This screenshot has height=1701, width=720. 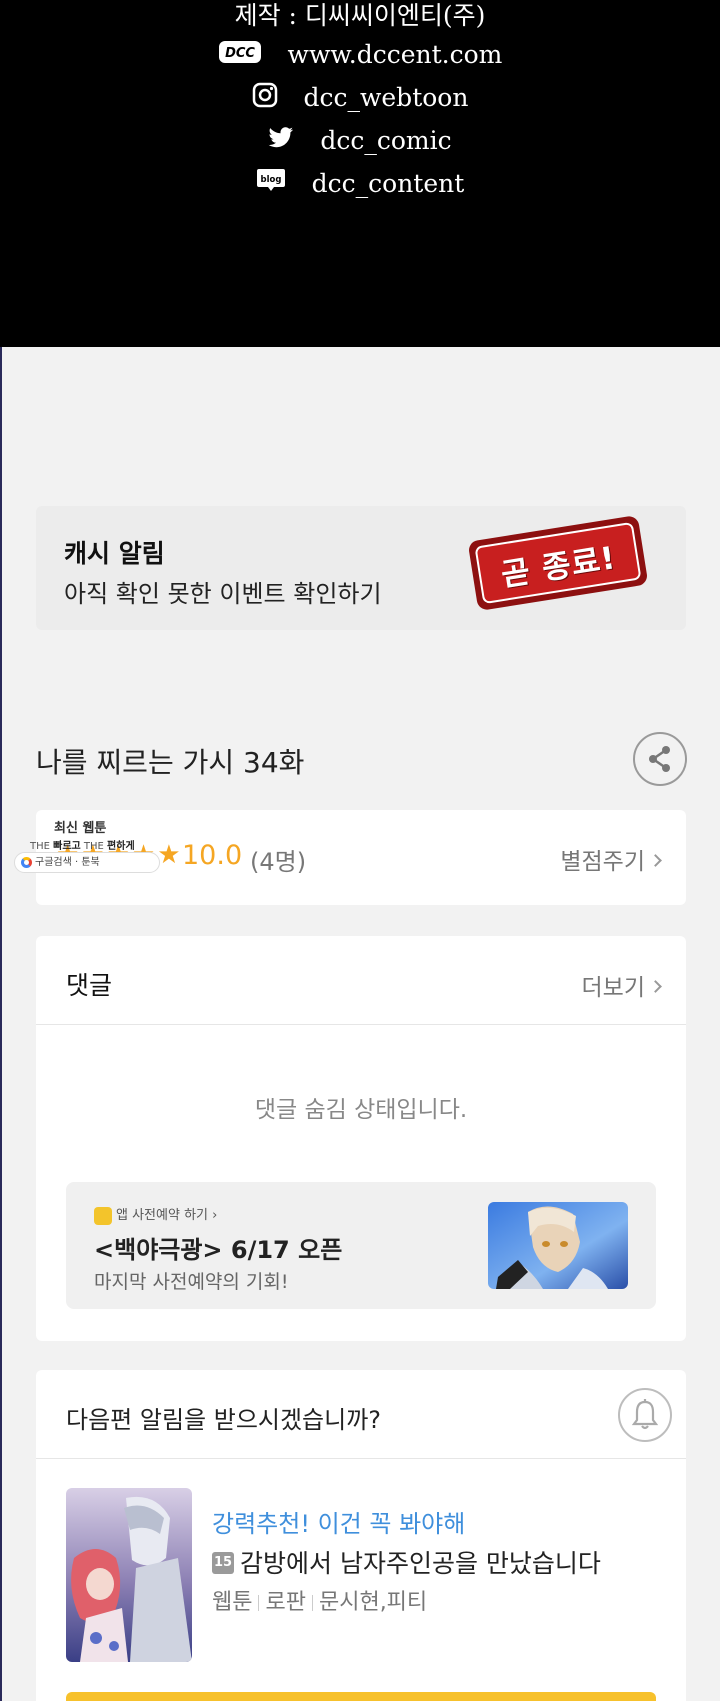 What do you see at coordinates (212, 855) in the screenshot?
I see `rating-score: 10.0` at bounding box center [212, 855].